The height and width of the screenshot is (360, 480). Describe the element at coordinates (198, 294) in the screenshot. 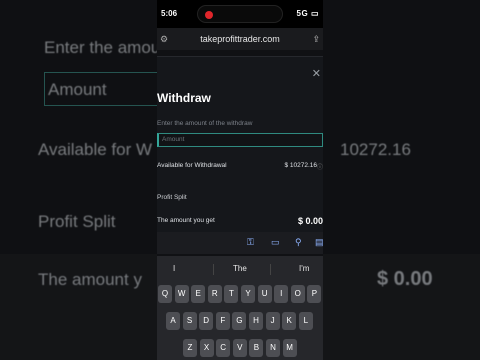

I see `key-e: E` at that location.